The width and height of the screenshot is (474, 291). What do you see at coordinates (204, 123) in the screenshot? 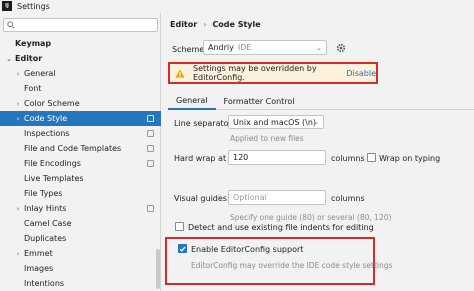
I see `line-separator-label: Line separator:` at bounding box center [204, 123].